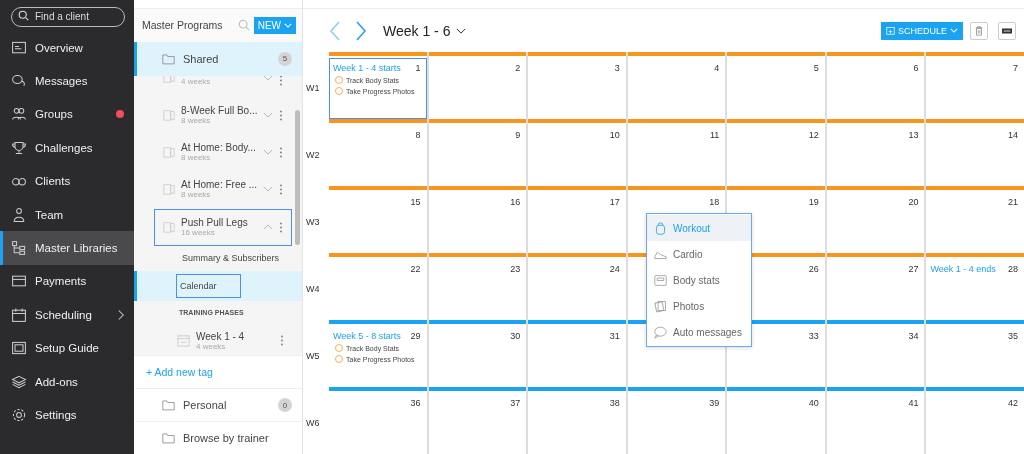  I want to click on day-number: 37, so click(515, 403).